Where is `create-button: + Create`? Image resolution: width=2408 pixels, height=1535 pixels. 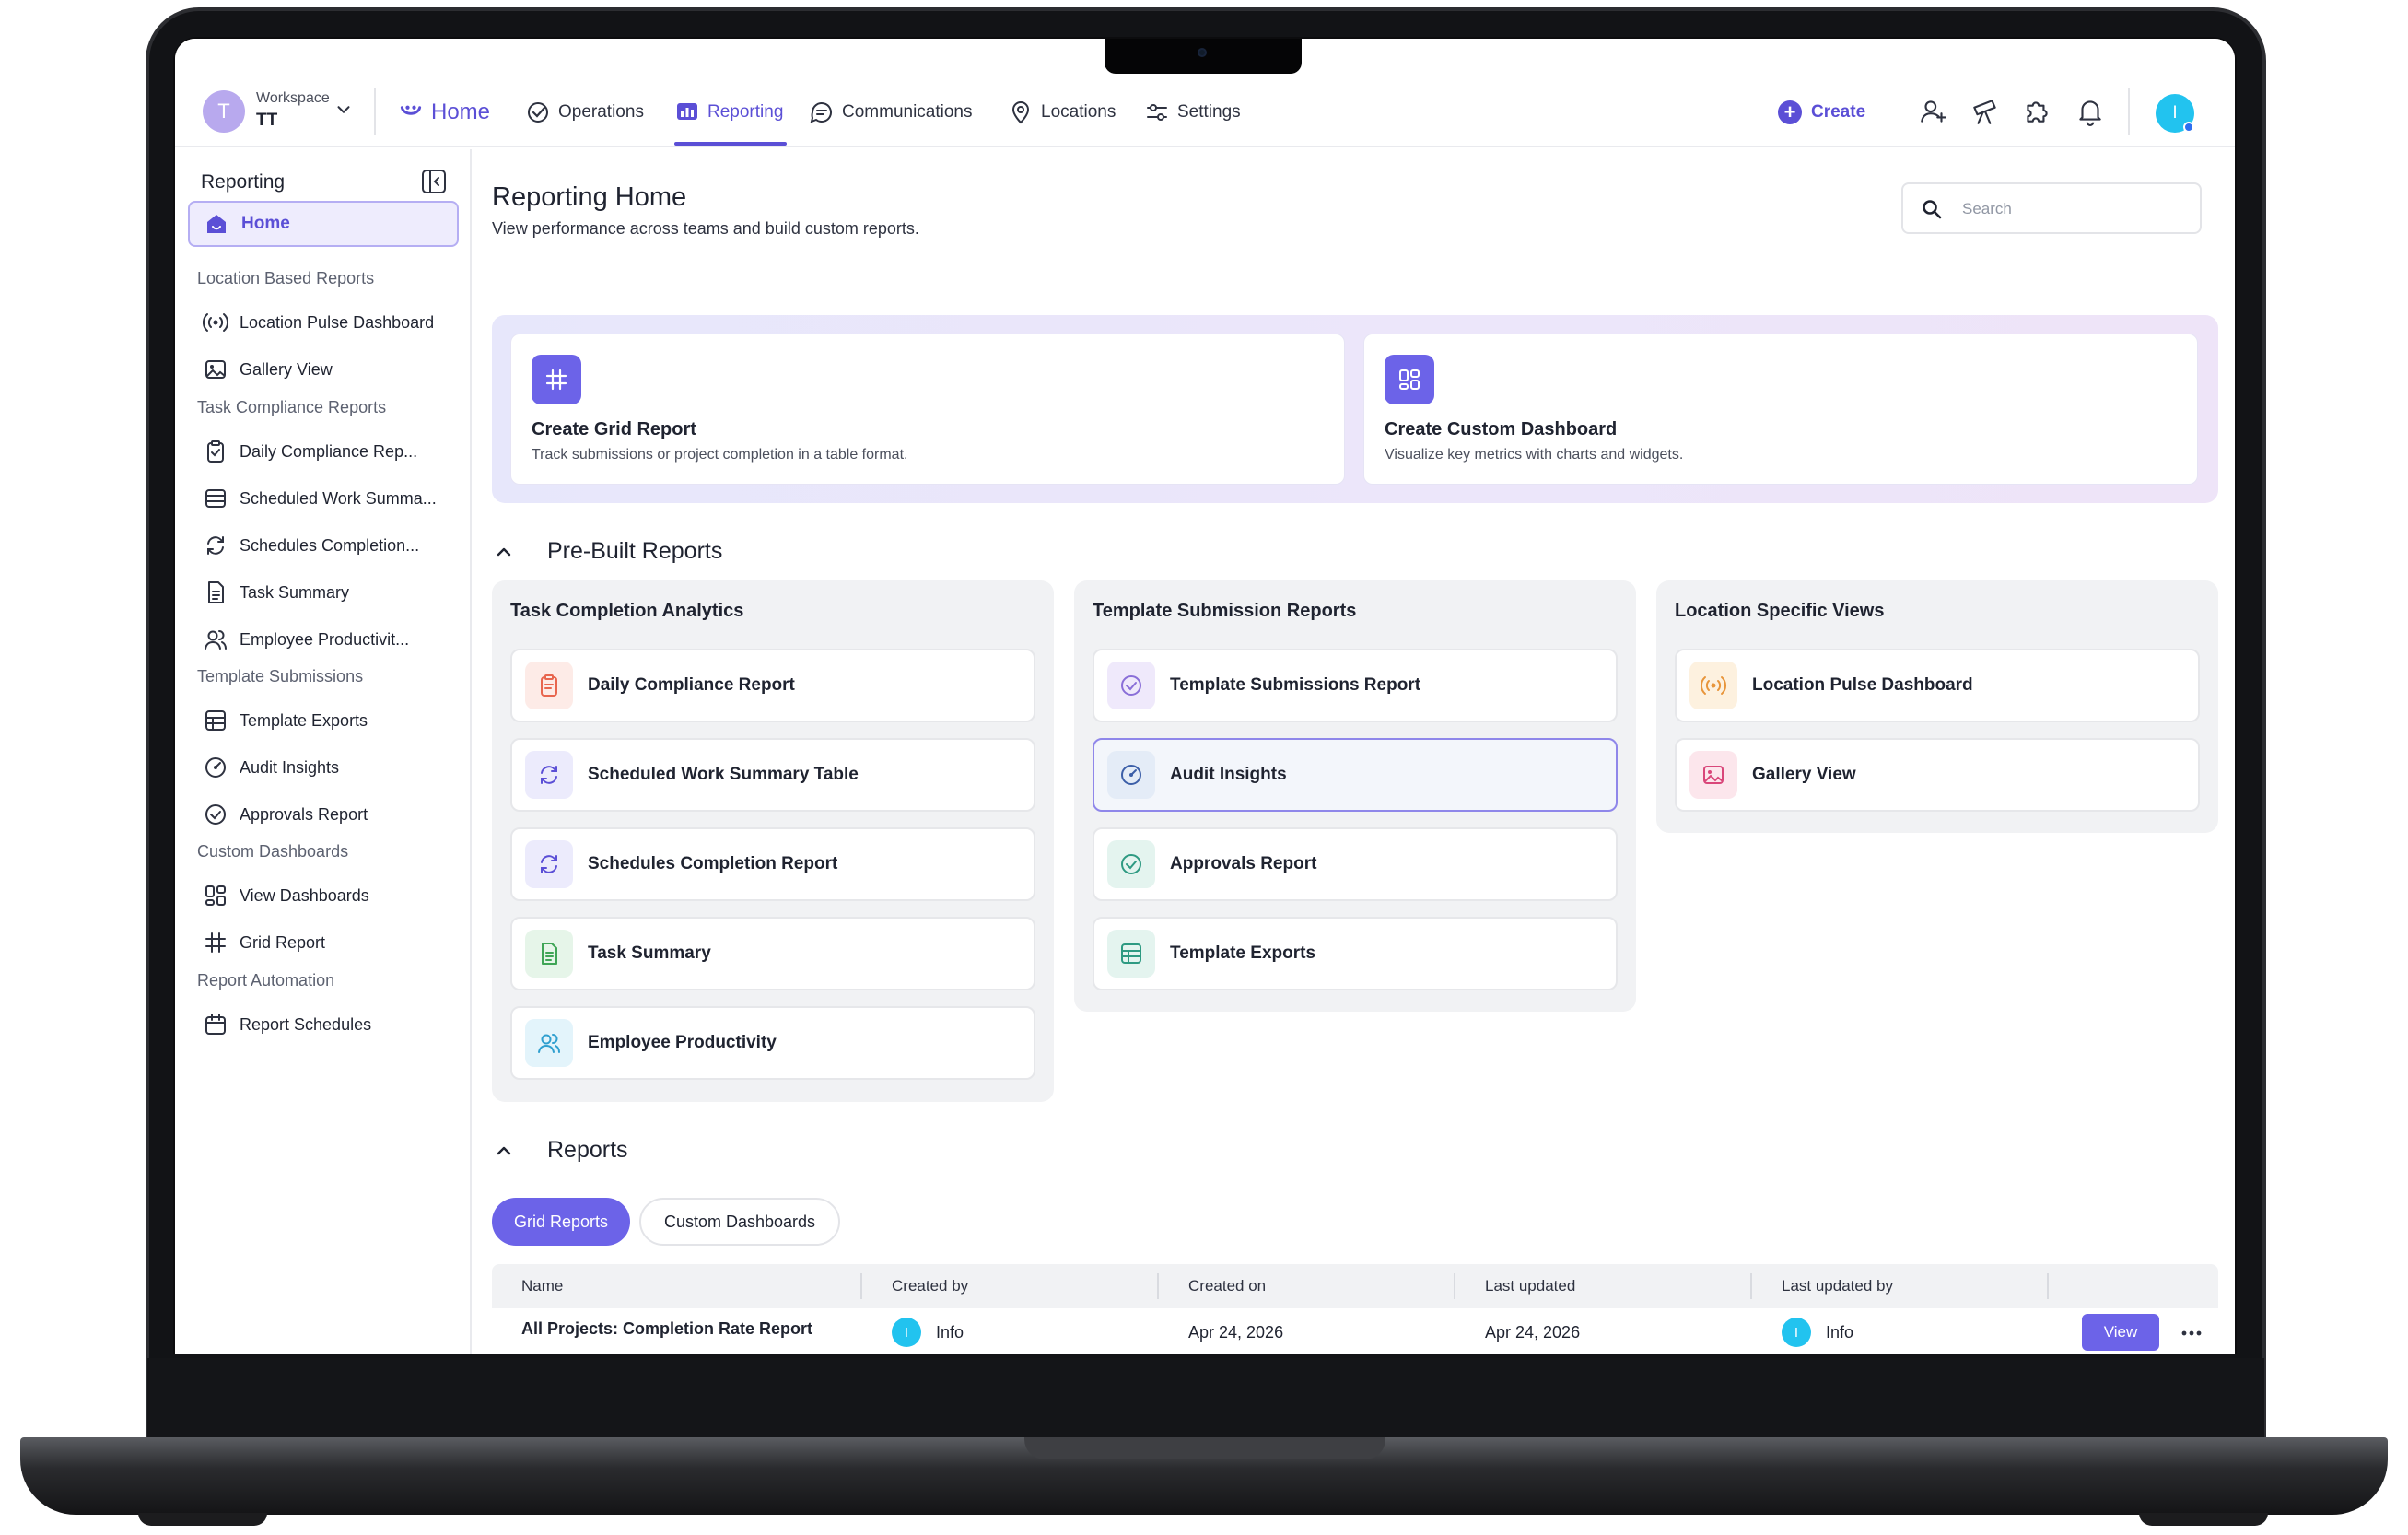
create-button: + Create is located at coordinates (1822, 113).